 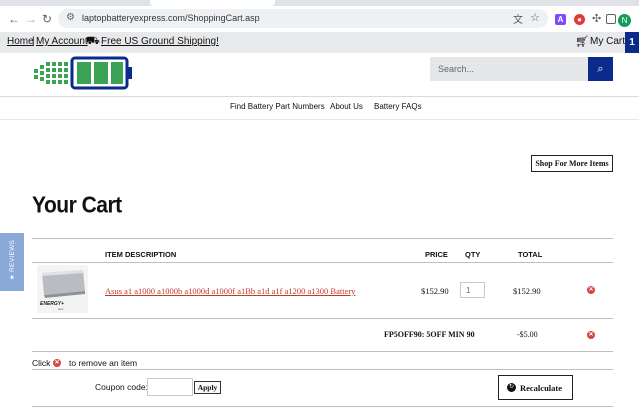 I want to click on menu-find-battery-part-numbers: Find Battery Part Numbers, so click(x=277, y=106).